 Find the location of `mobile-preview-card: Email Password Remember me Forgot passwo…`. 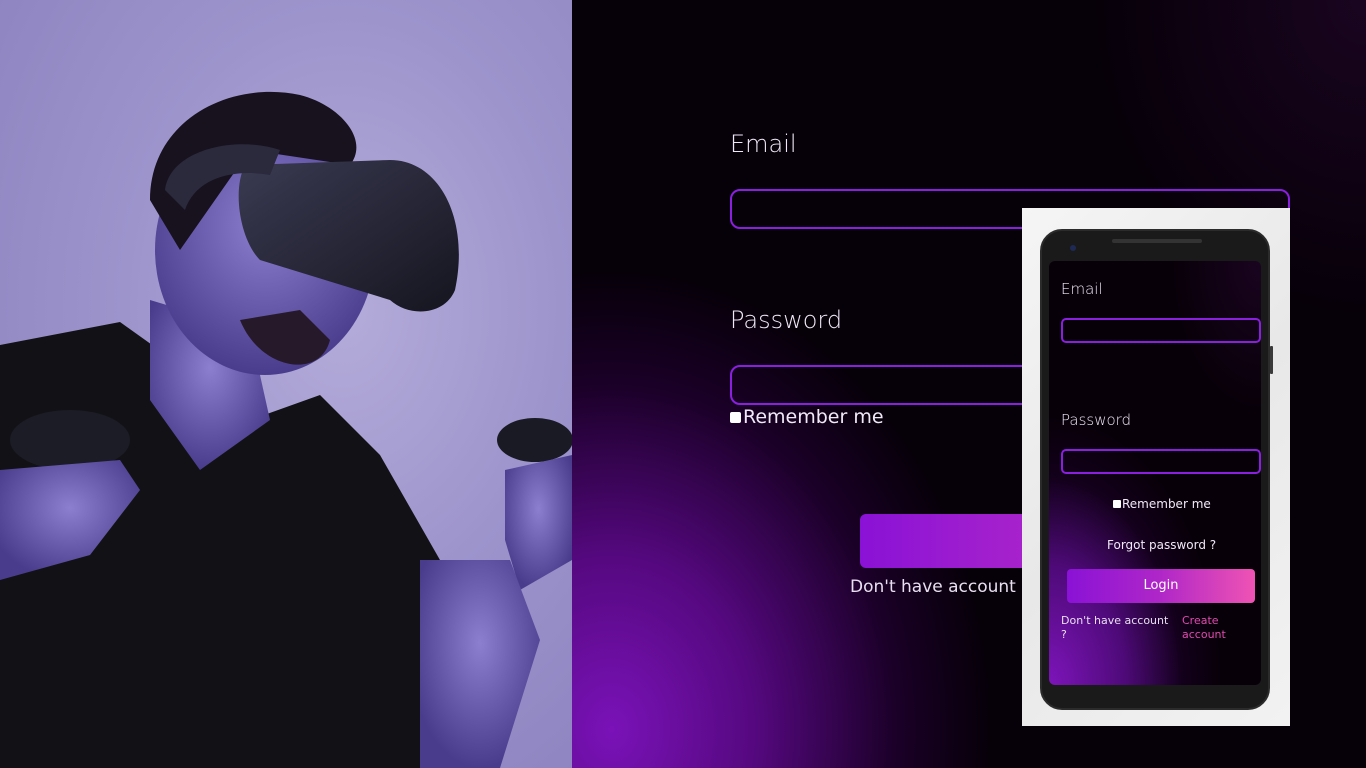

mobile-preview-card: Email Password Remember me Forgot passwo… is located at coordinates (1156, 467).